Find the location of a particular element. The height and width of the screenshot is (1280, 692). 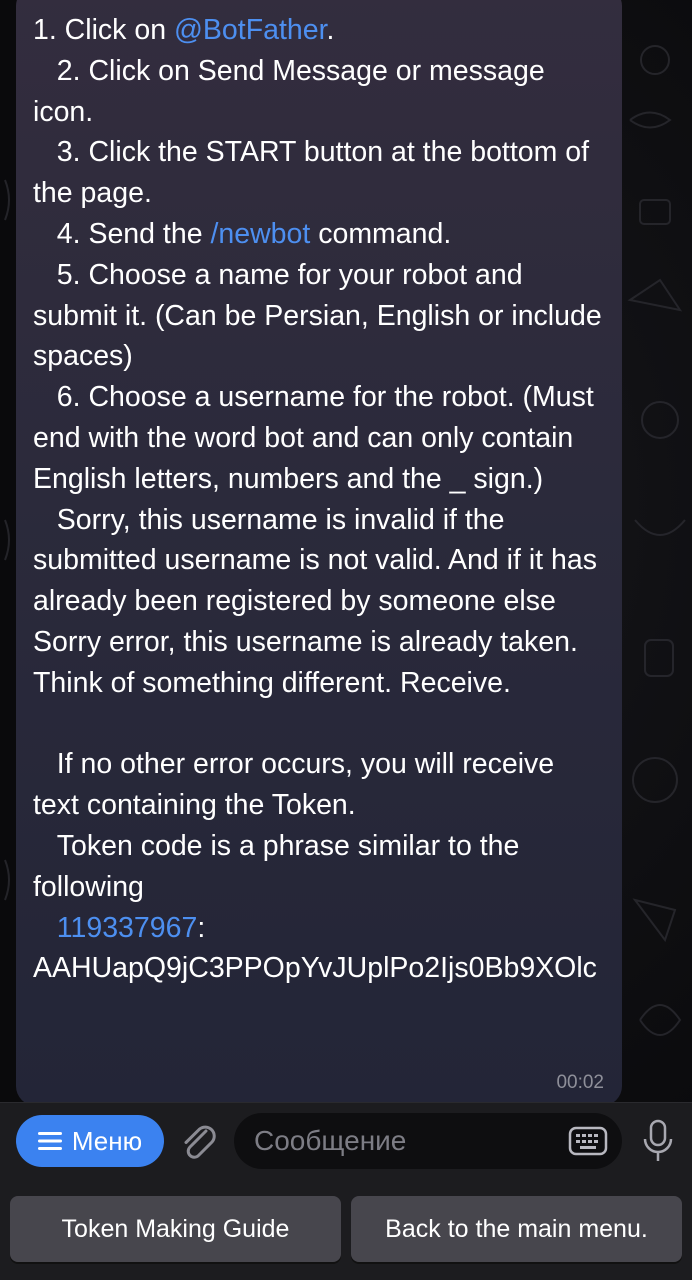

menu-button: Меню is located at coordinates (90, 1141).